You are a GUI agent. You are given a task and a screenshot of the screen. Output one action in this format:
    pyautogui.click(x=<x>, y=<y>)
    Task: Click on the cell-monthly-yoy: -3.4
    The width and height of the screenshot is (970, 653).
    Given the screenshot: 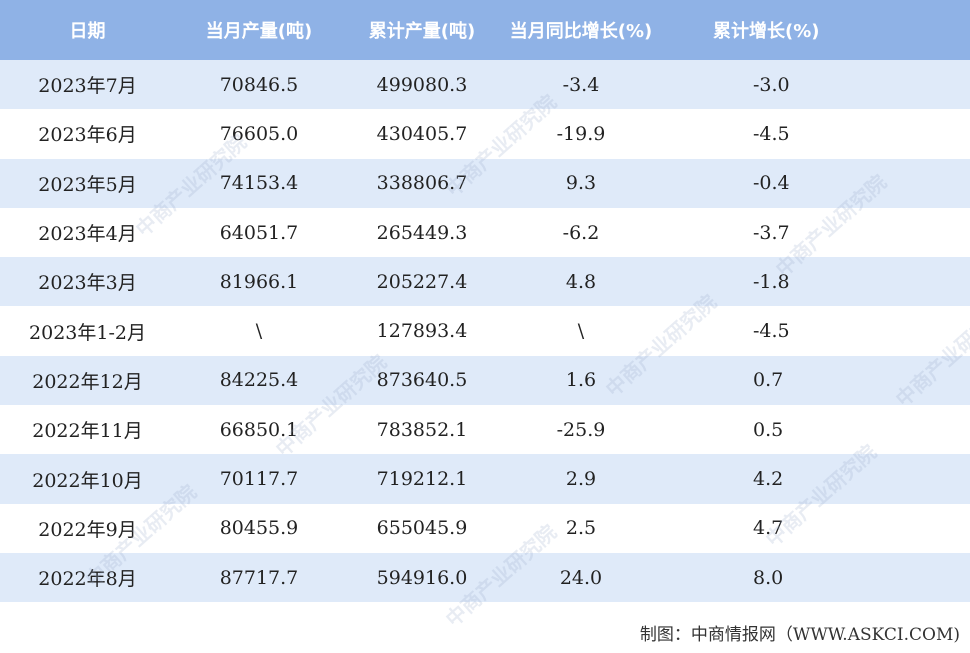 What is the action you would take?
    pyautogui.click(x=581, y=84)
    